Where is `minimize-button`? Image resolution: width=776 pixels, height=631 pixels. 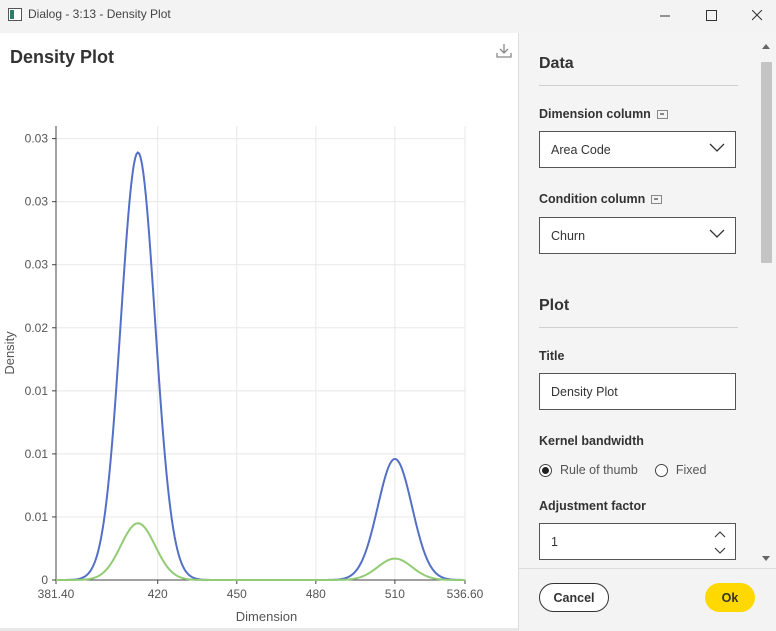 minimize-button is located at coordinates (665, 15).